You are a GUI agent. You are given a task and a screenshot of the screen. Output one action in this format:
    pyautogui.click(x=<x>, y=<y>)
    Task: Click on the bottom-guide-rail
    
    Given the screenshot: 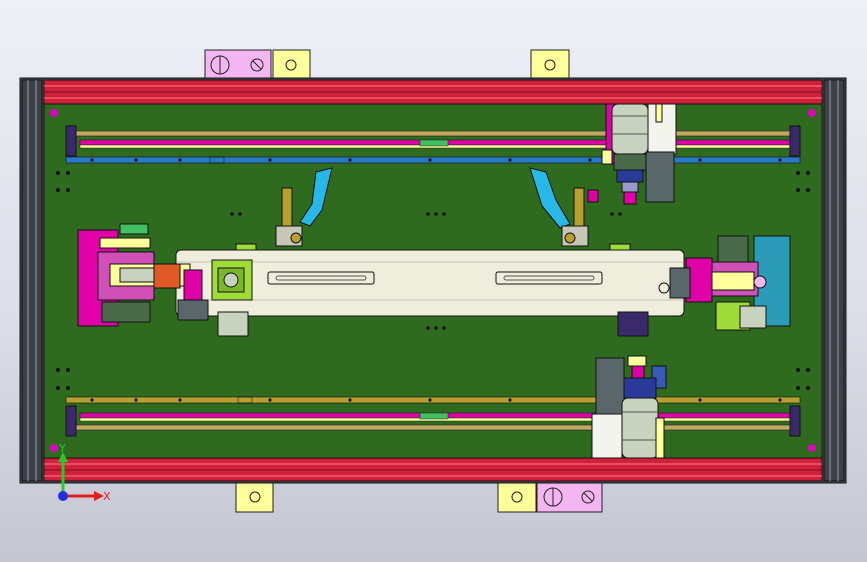 What is the action you would take?
    pyautogui.click(x=433, y=416)
    